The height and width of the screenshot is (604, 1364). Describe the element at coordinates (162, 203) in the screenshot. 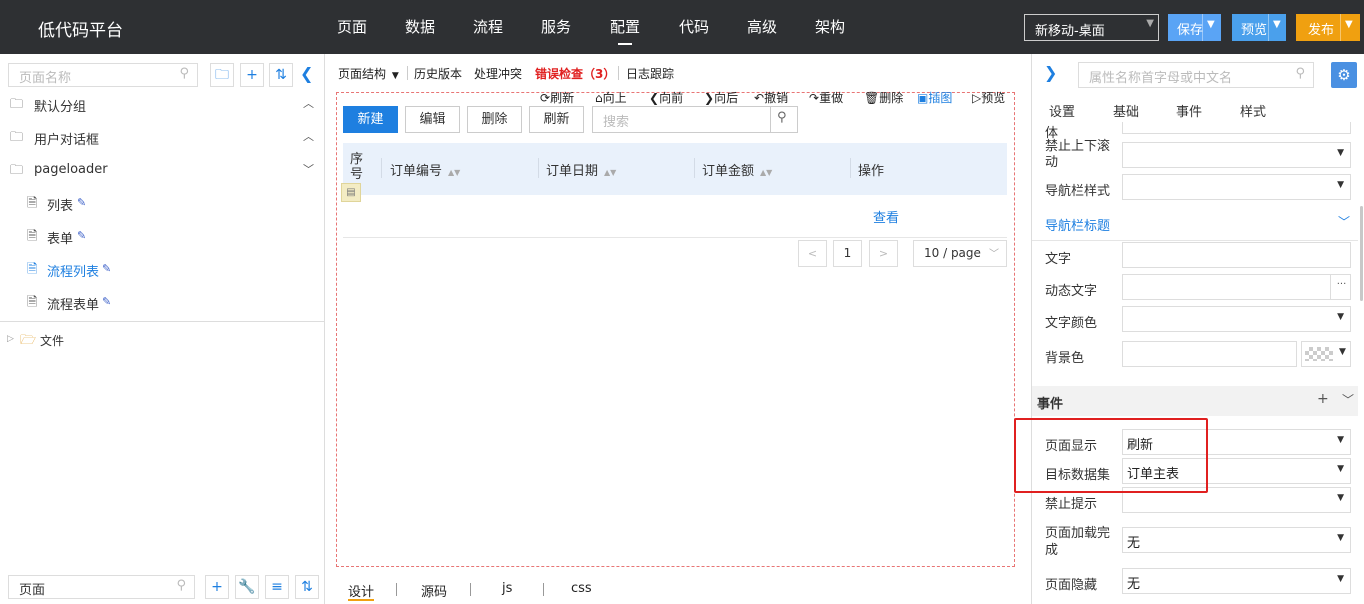

I see `tree-item-list: 🗎 列表 ✎` at that location.